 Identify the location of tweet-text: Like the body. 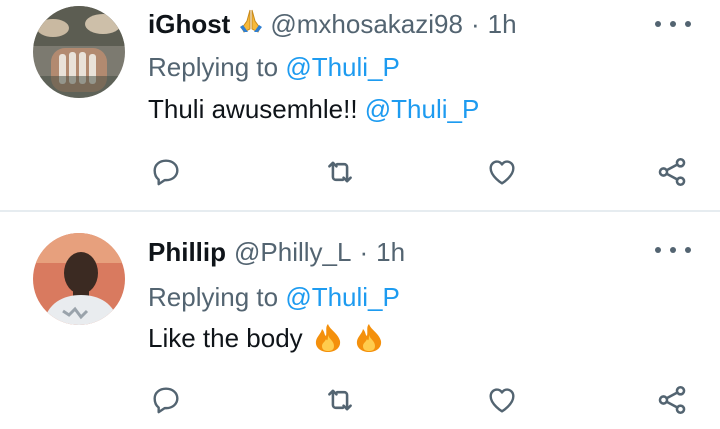
(266, 341).